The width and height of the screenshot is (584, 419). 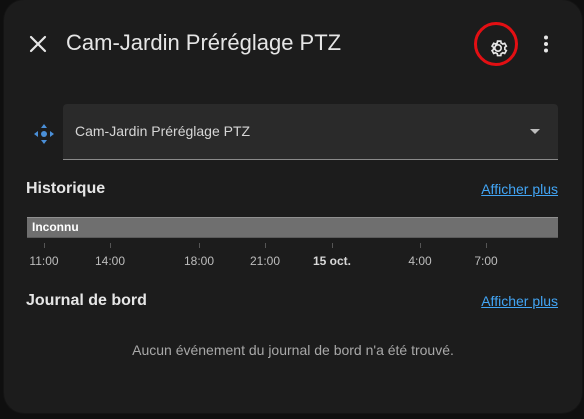 What do you see at coordinates (204, 42) in the screenshot?
I see `dialog-title: Cam-Jardin Préréglage PTZ` at bounding box center [204, 42].